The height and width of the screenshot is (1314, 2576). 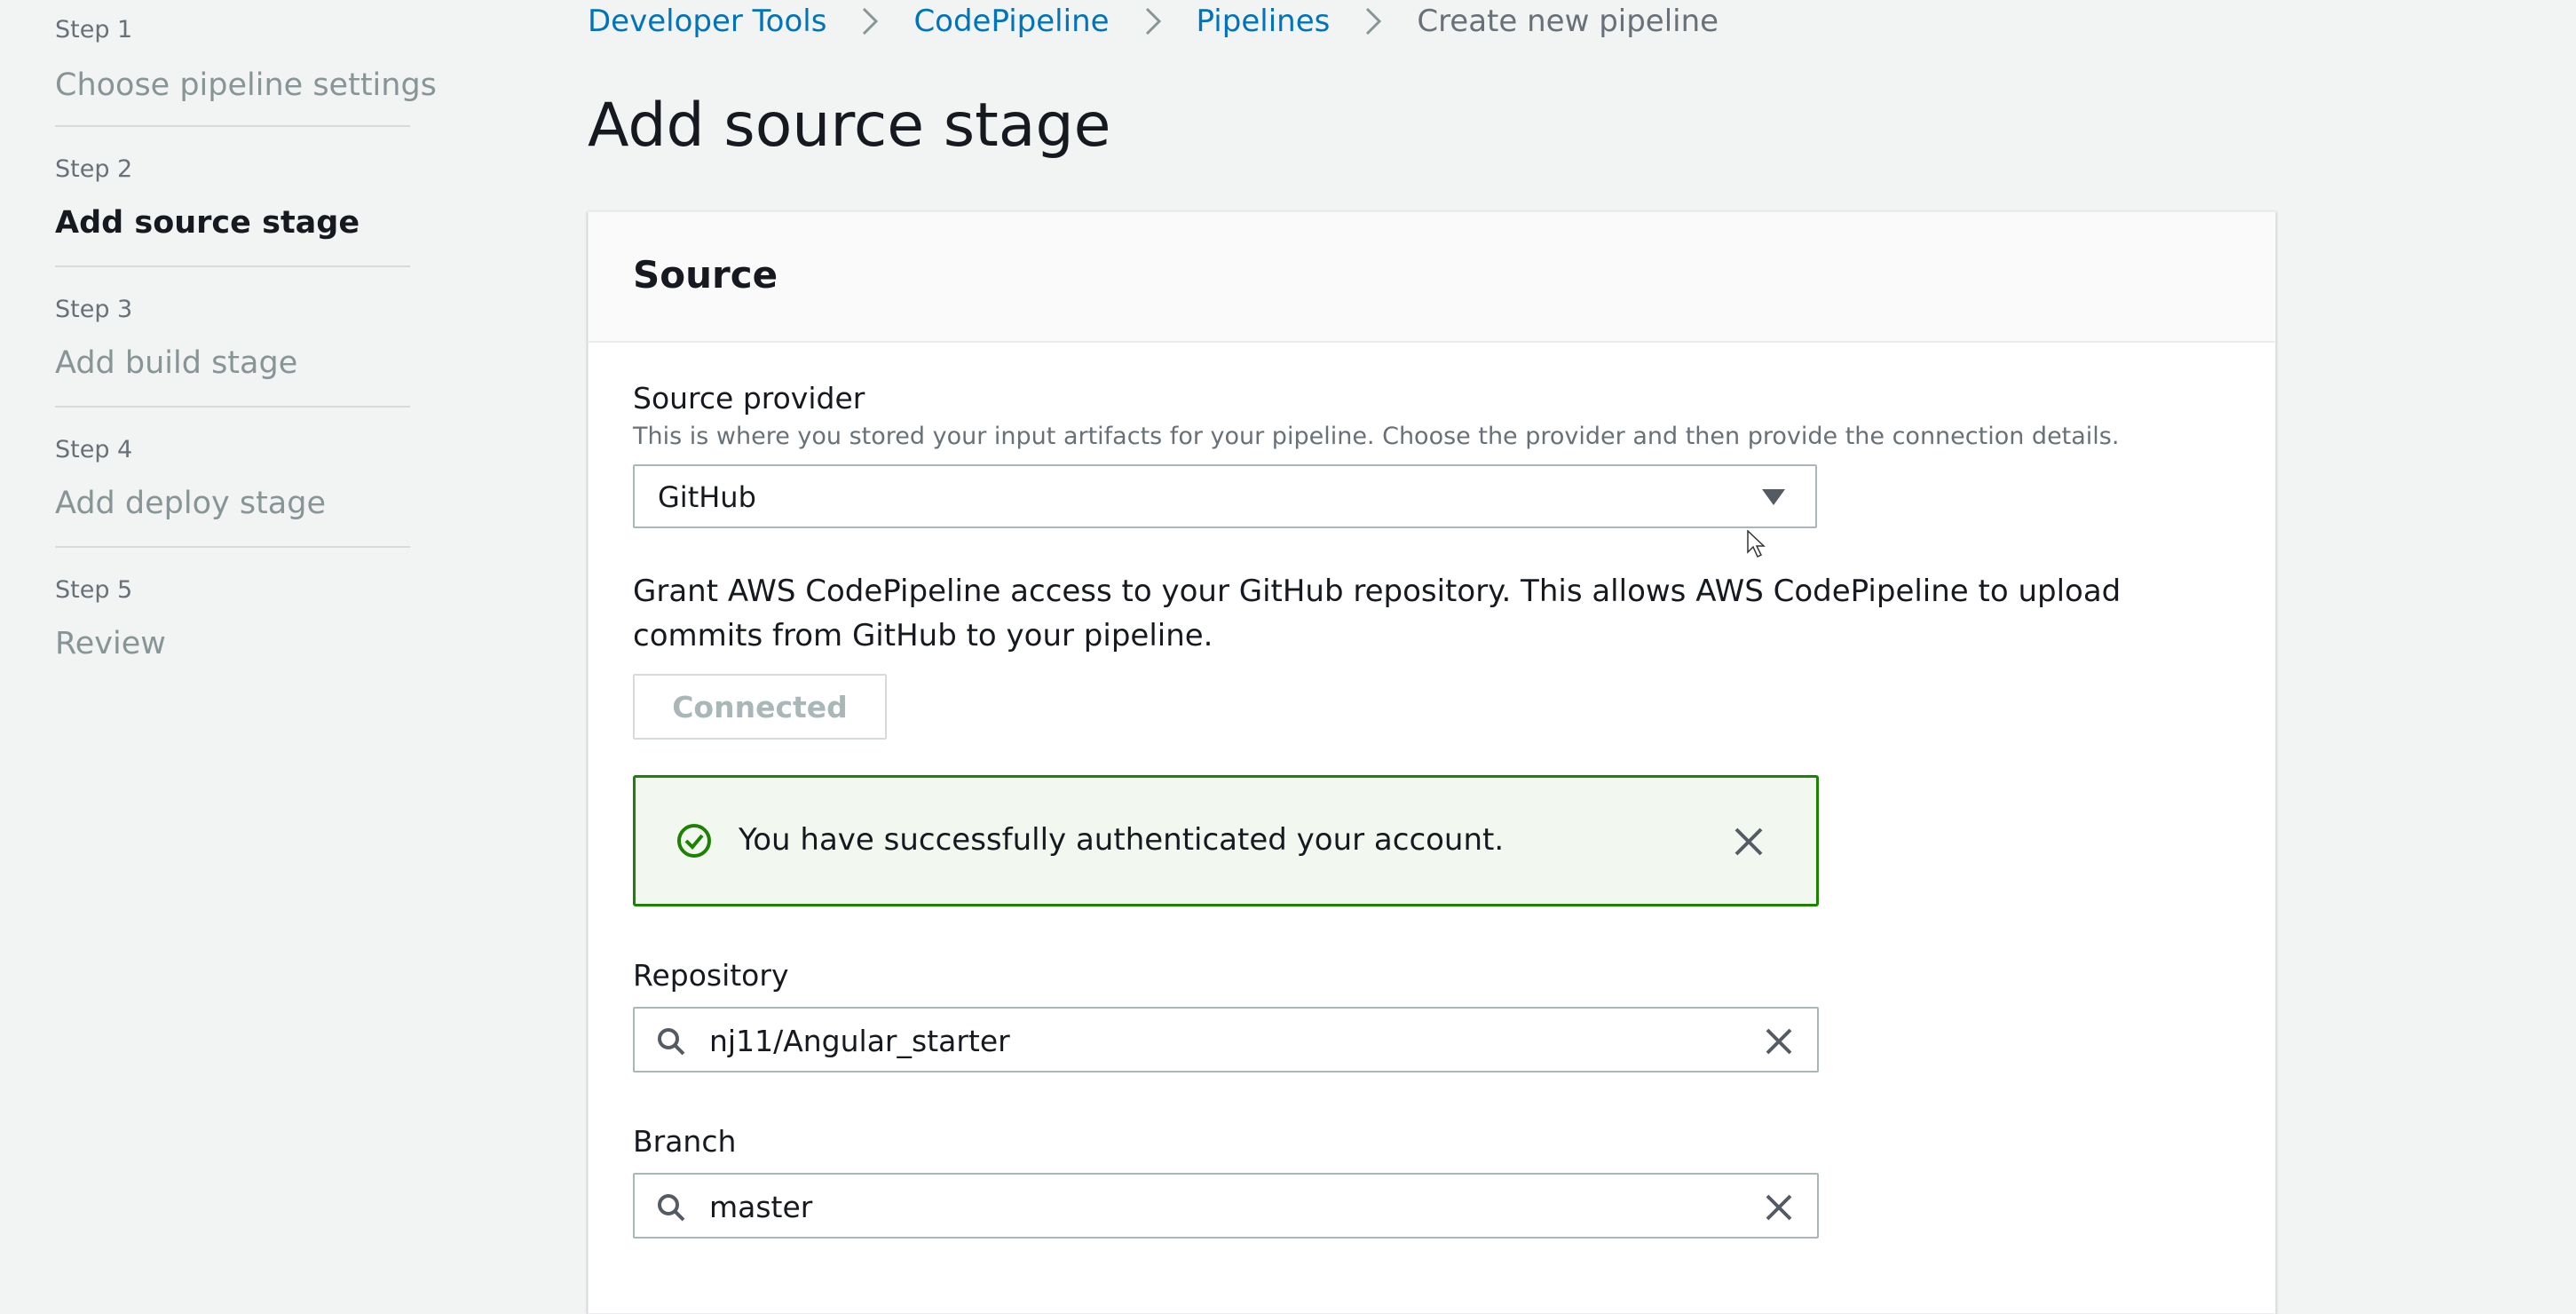 What do you see at coordinates (849, 126) in the screenshot?
I see `page-title: Add source stage` at bounding box center [849, 126].